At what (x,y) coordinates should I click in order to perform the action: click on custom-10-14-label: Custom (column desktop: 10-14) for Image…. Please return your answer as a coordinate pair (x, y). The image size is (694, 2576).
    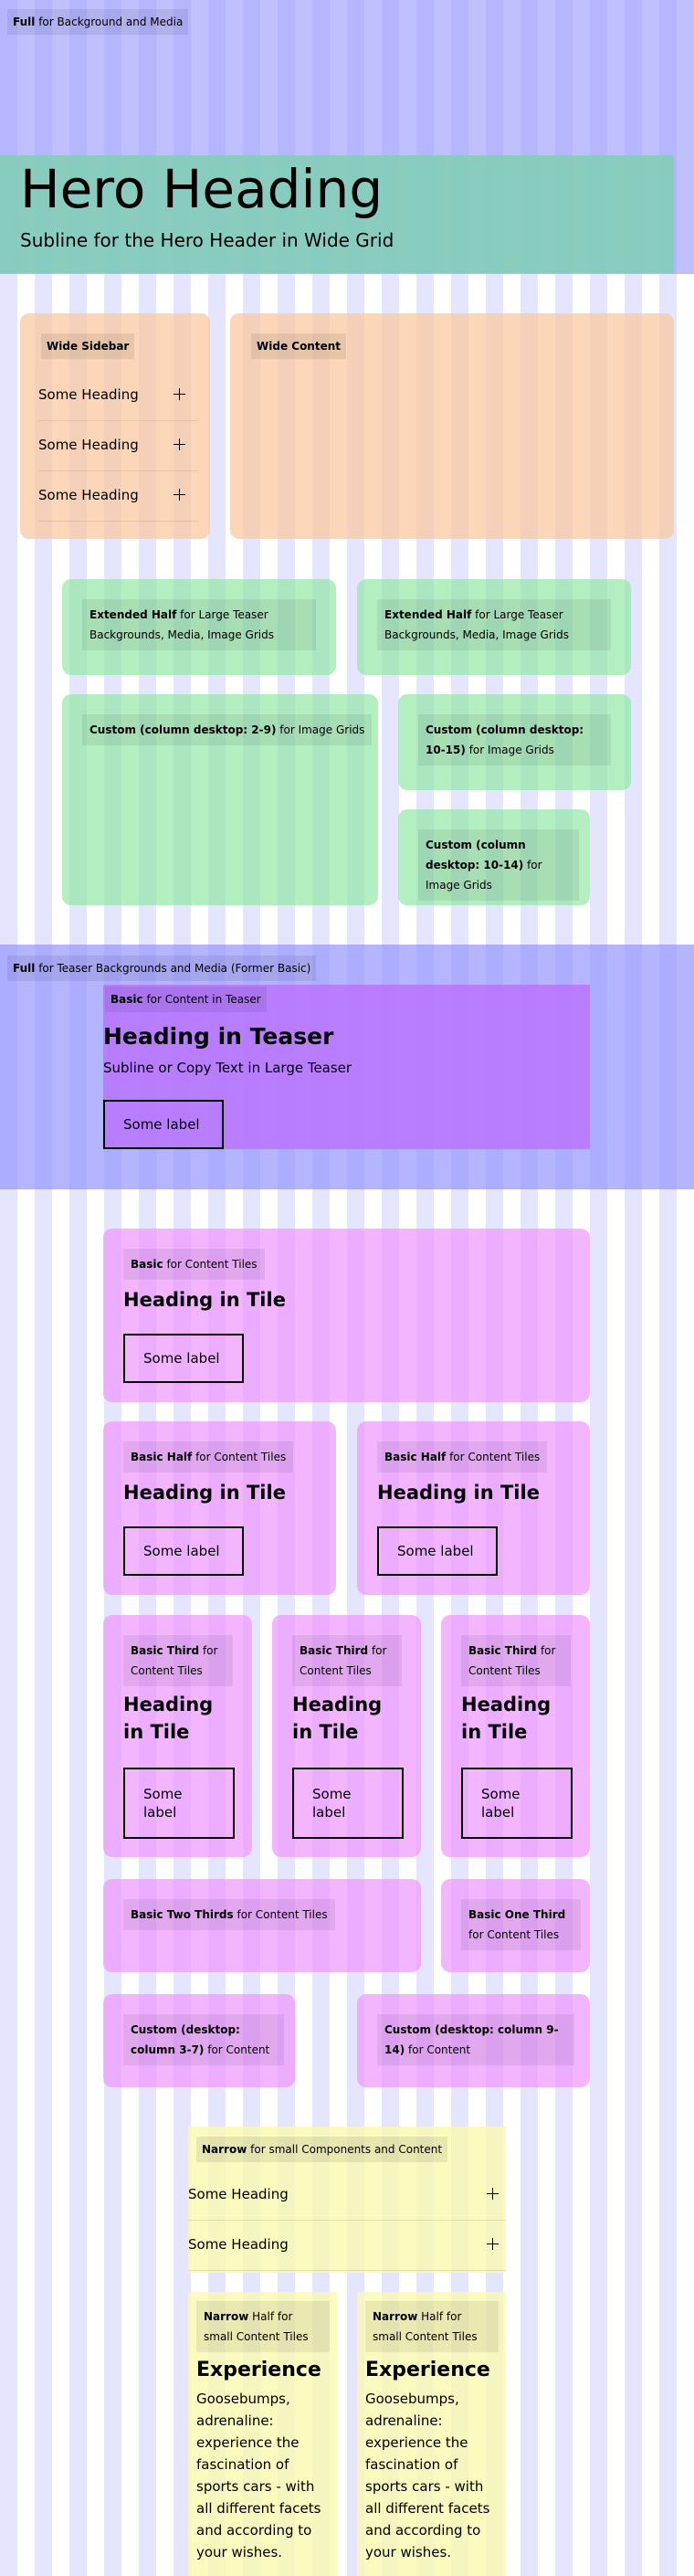
    Looking at the image, I should click on (498, 865).